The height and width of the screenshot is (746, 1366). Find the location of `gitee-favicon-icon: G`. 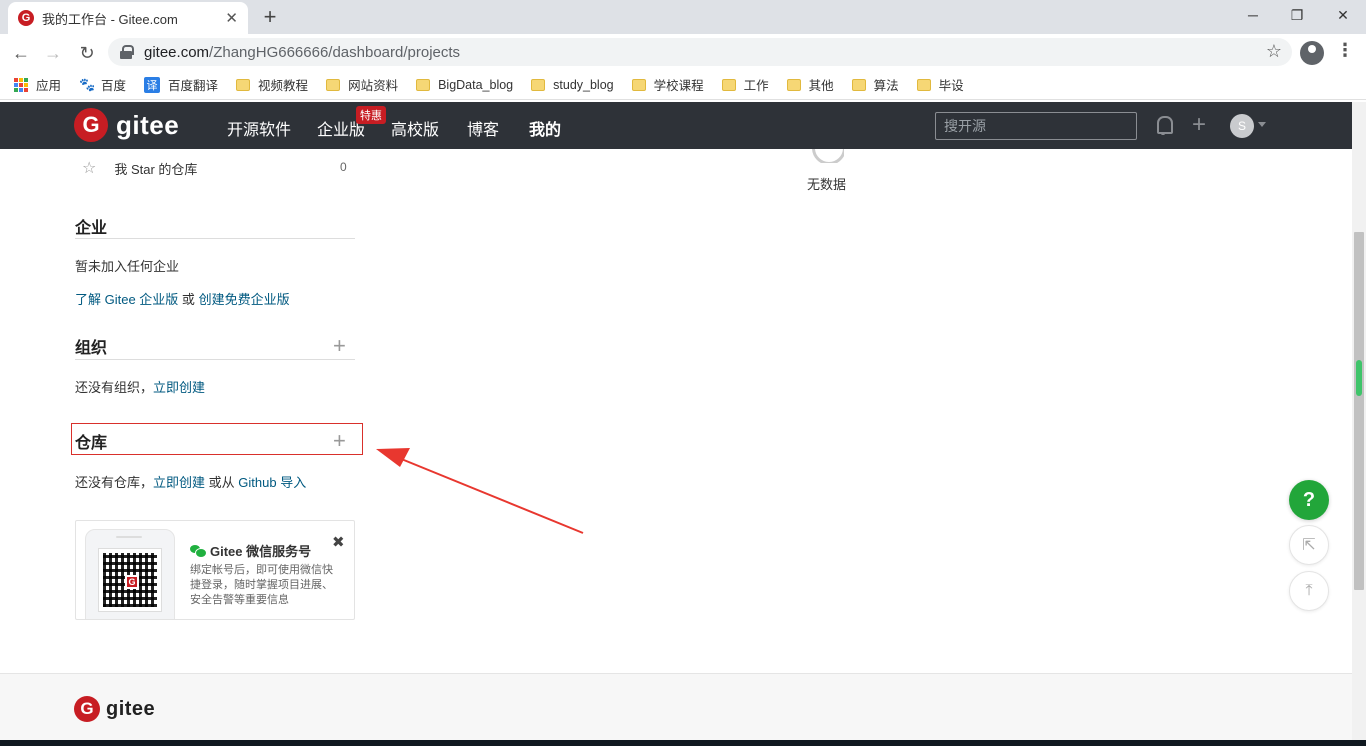

gitee-favicon-icon: G is located at coordinates (26, 18).